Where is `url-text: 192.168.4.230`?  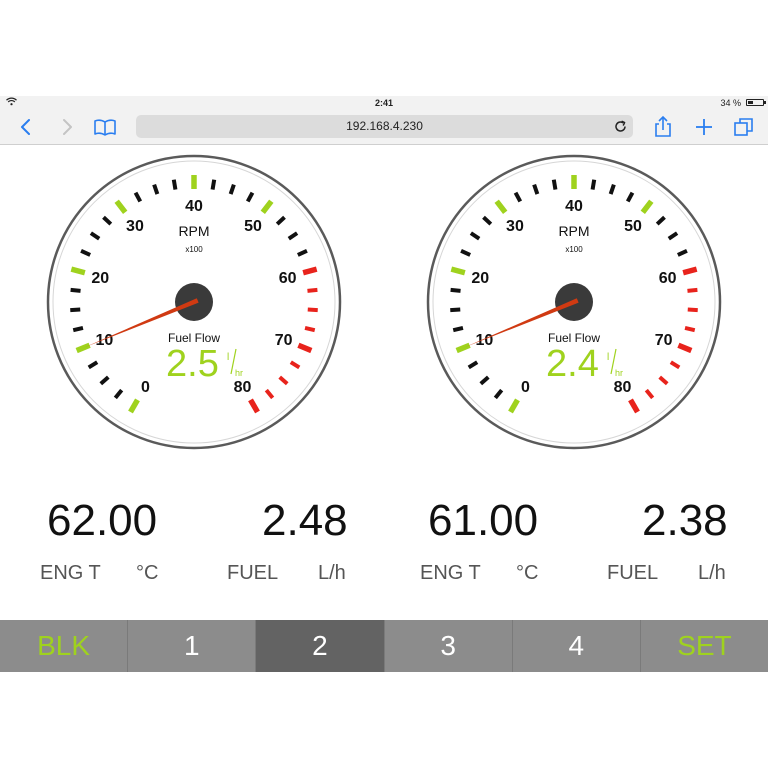
url-text: 192.168.4.230 is located at coordinates (384, 126).